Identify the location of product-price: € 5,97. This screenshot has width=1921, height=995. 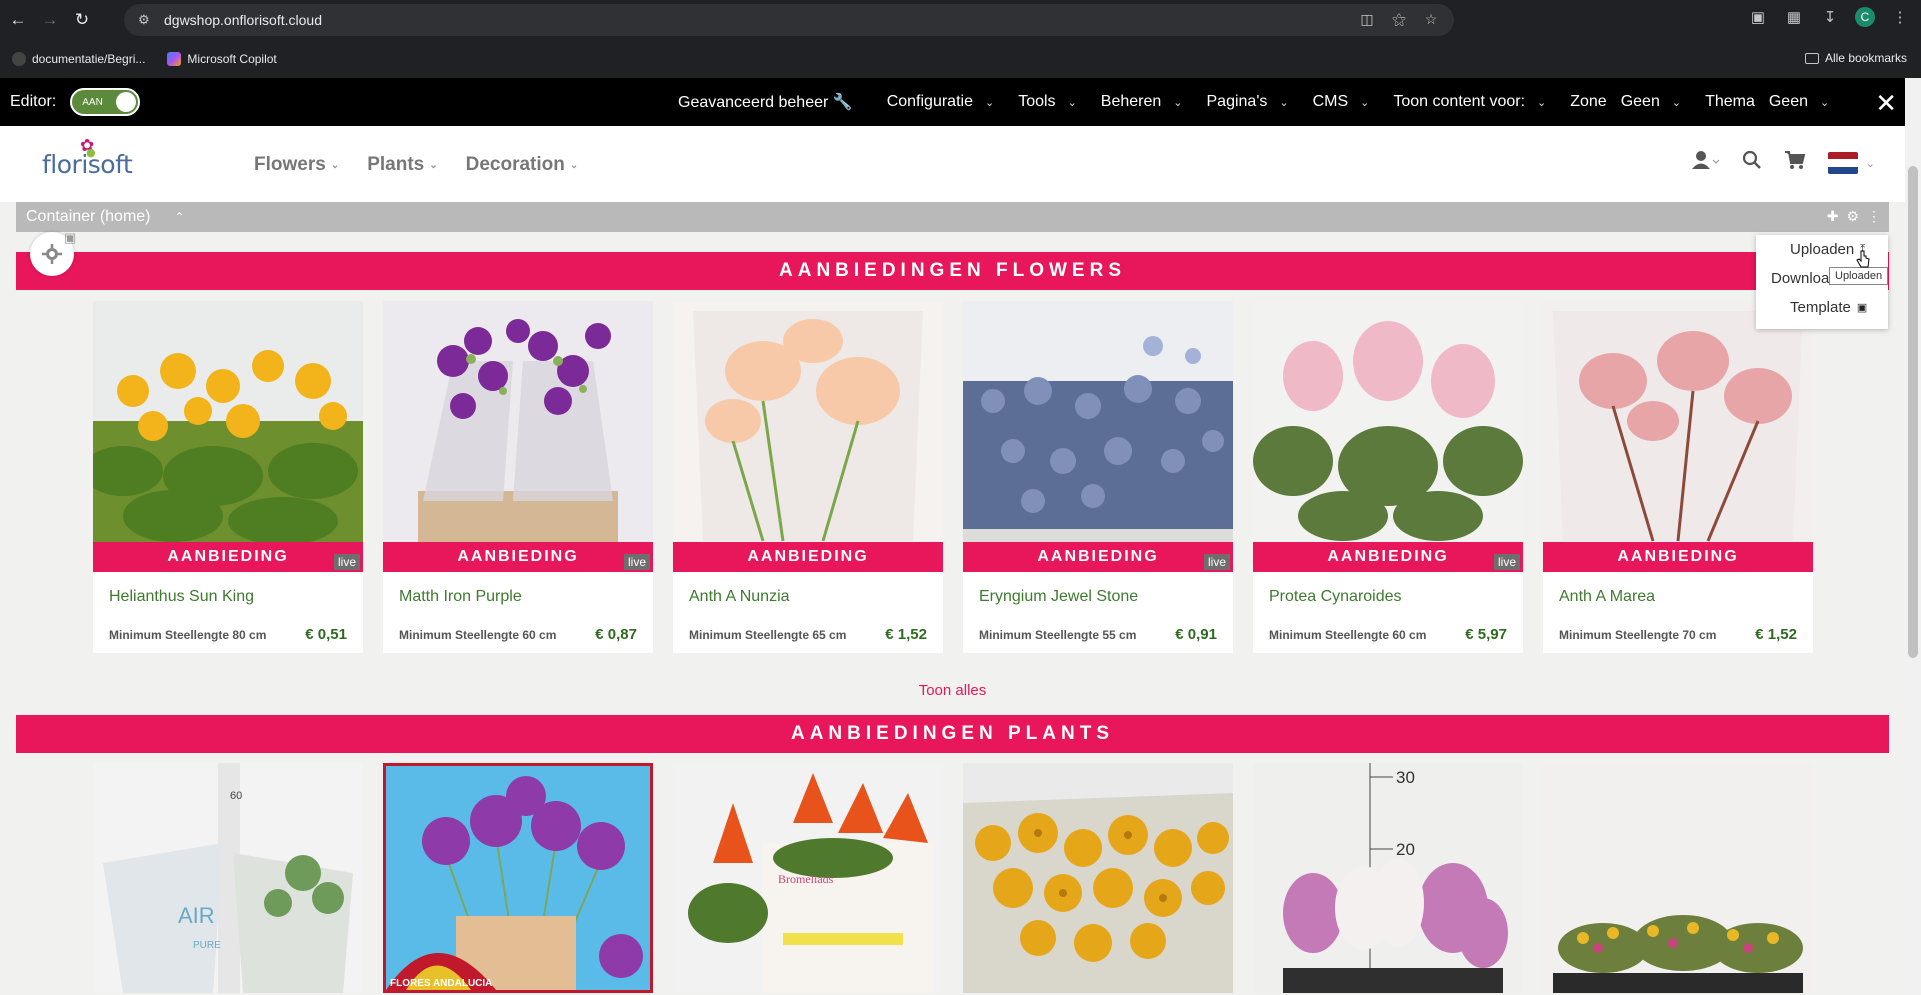
(1486, 634).